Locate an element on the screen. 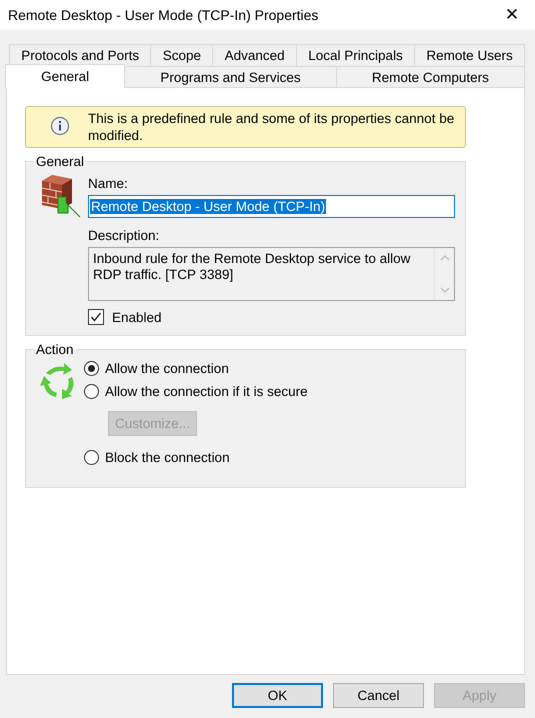  tab: Scope is located at coordinates (182, 55).